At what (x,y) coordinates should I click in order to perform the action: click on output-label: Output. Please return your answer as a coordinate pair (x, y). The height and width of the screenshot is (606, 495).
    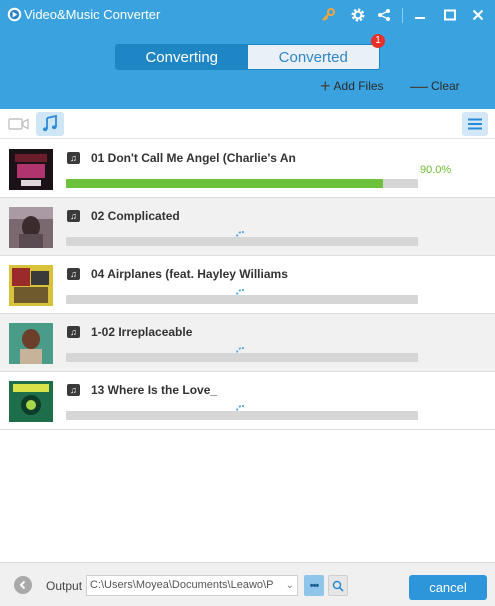
    Looking at the image, I should click on (64, 586).